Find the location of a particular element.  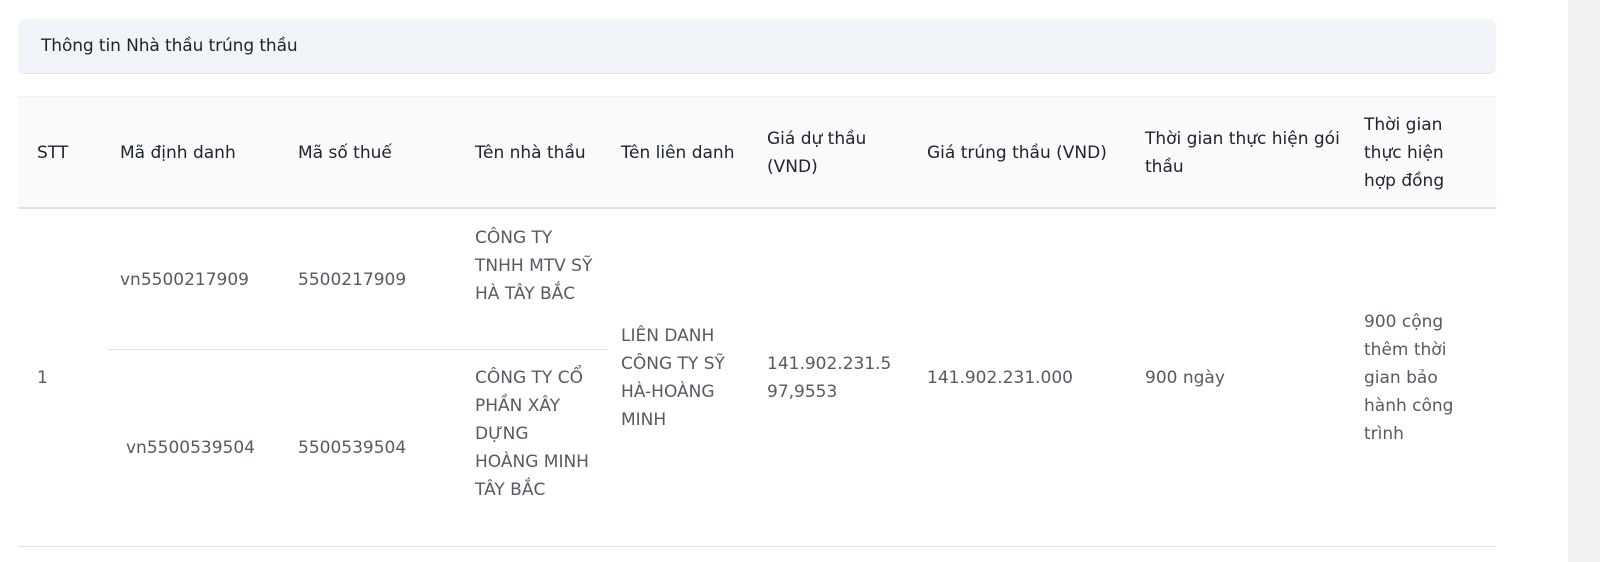

column-header-joint-venture-name: Tên liên danh is located at coordinates (678, 153).